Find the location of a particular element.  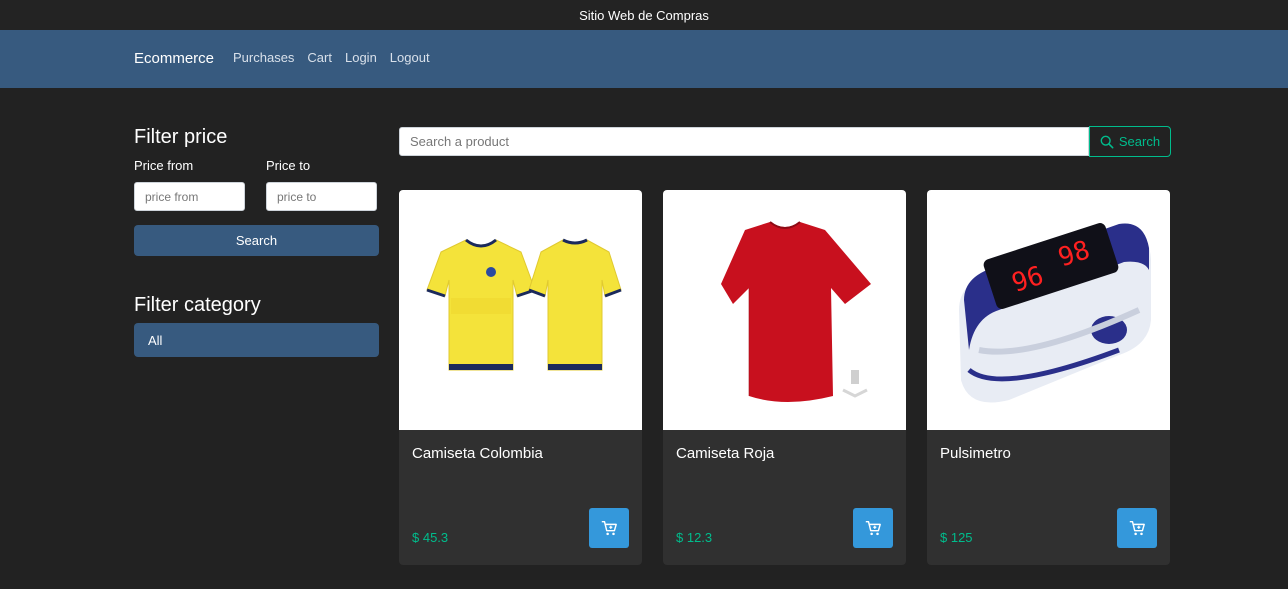

product-name: Camiseta Roja is located at coordinates (725, 453).